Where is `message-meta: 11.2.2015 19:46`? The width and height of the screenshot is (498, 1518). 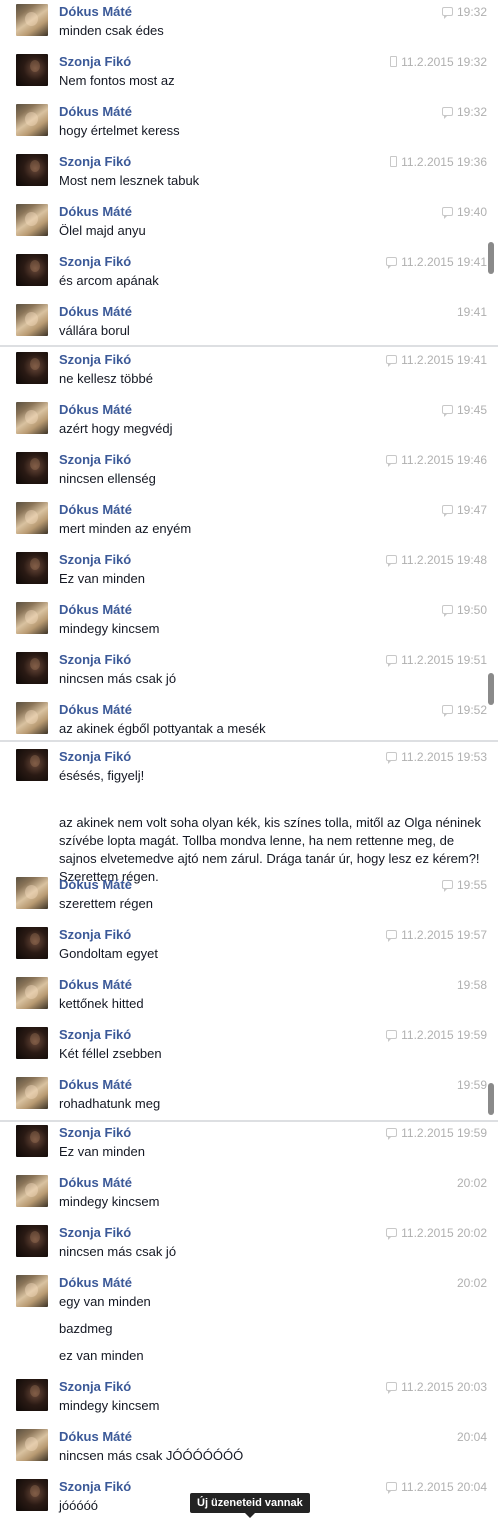
message-meta: 11.2.2015 19:46 is located at coordinates (436, 460).